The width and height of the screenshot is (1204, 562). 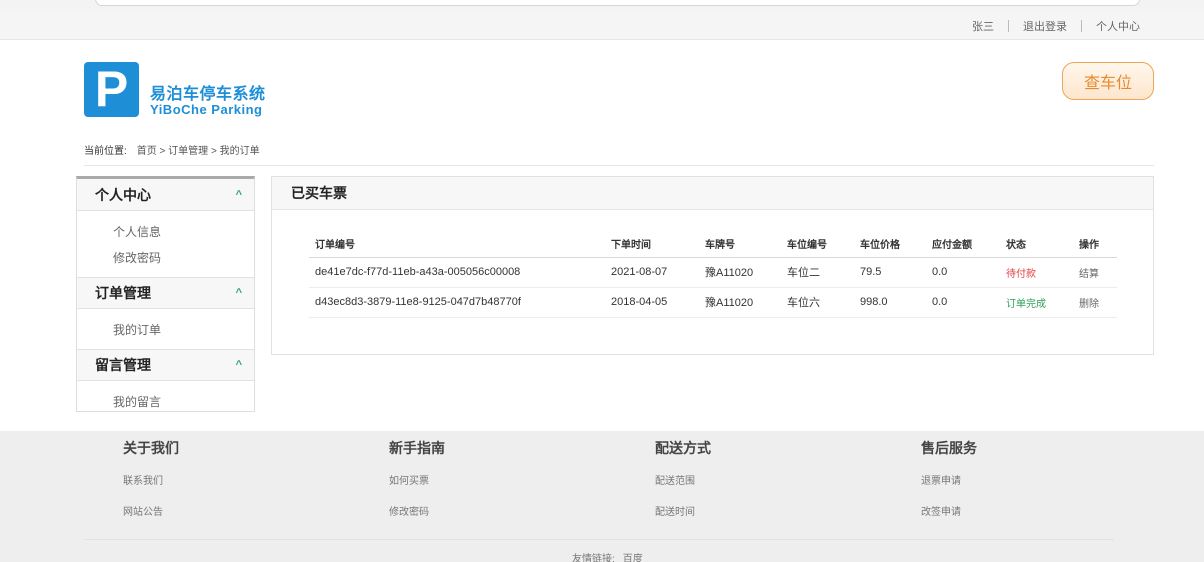 I want to click on friend-links: 友情链接: 百度, so click(x=607, y=556).